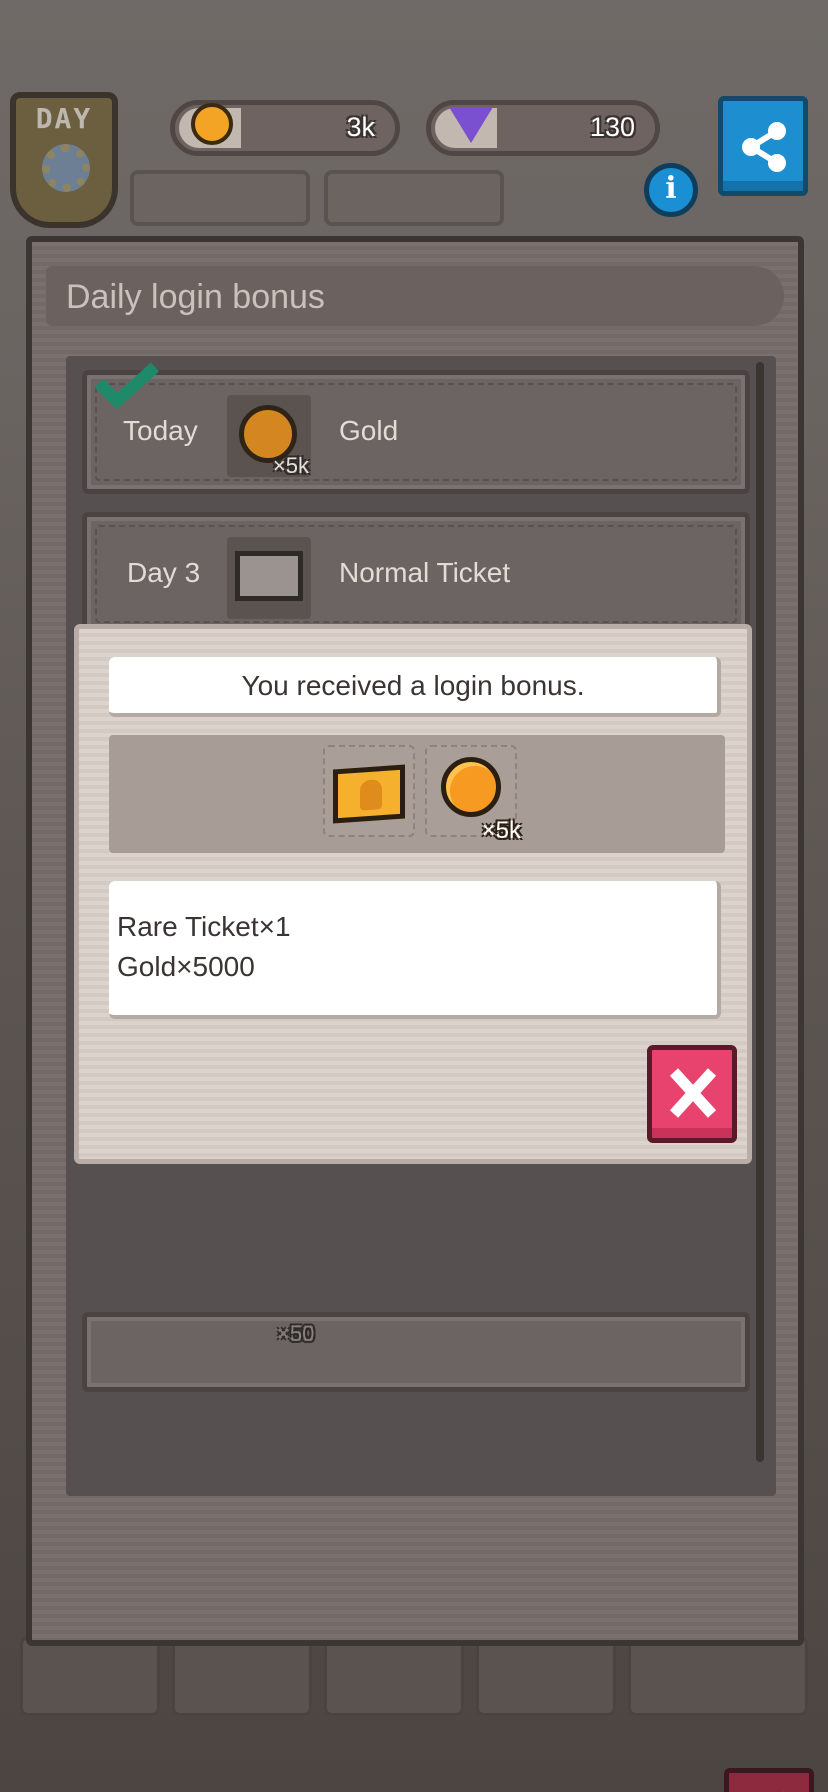 The image size is (828, 1792). Describe the element at coordinates (164, 572) in the screenshot. I see `row-day-label: Day 3` at that location.